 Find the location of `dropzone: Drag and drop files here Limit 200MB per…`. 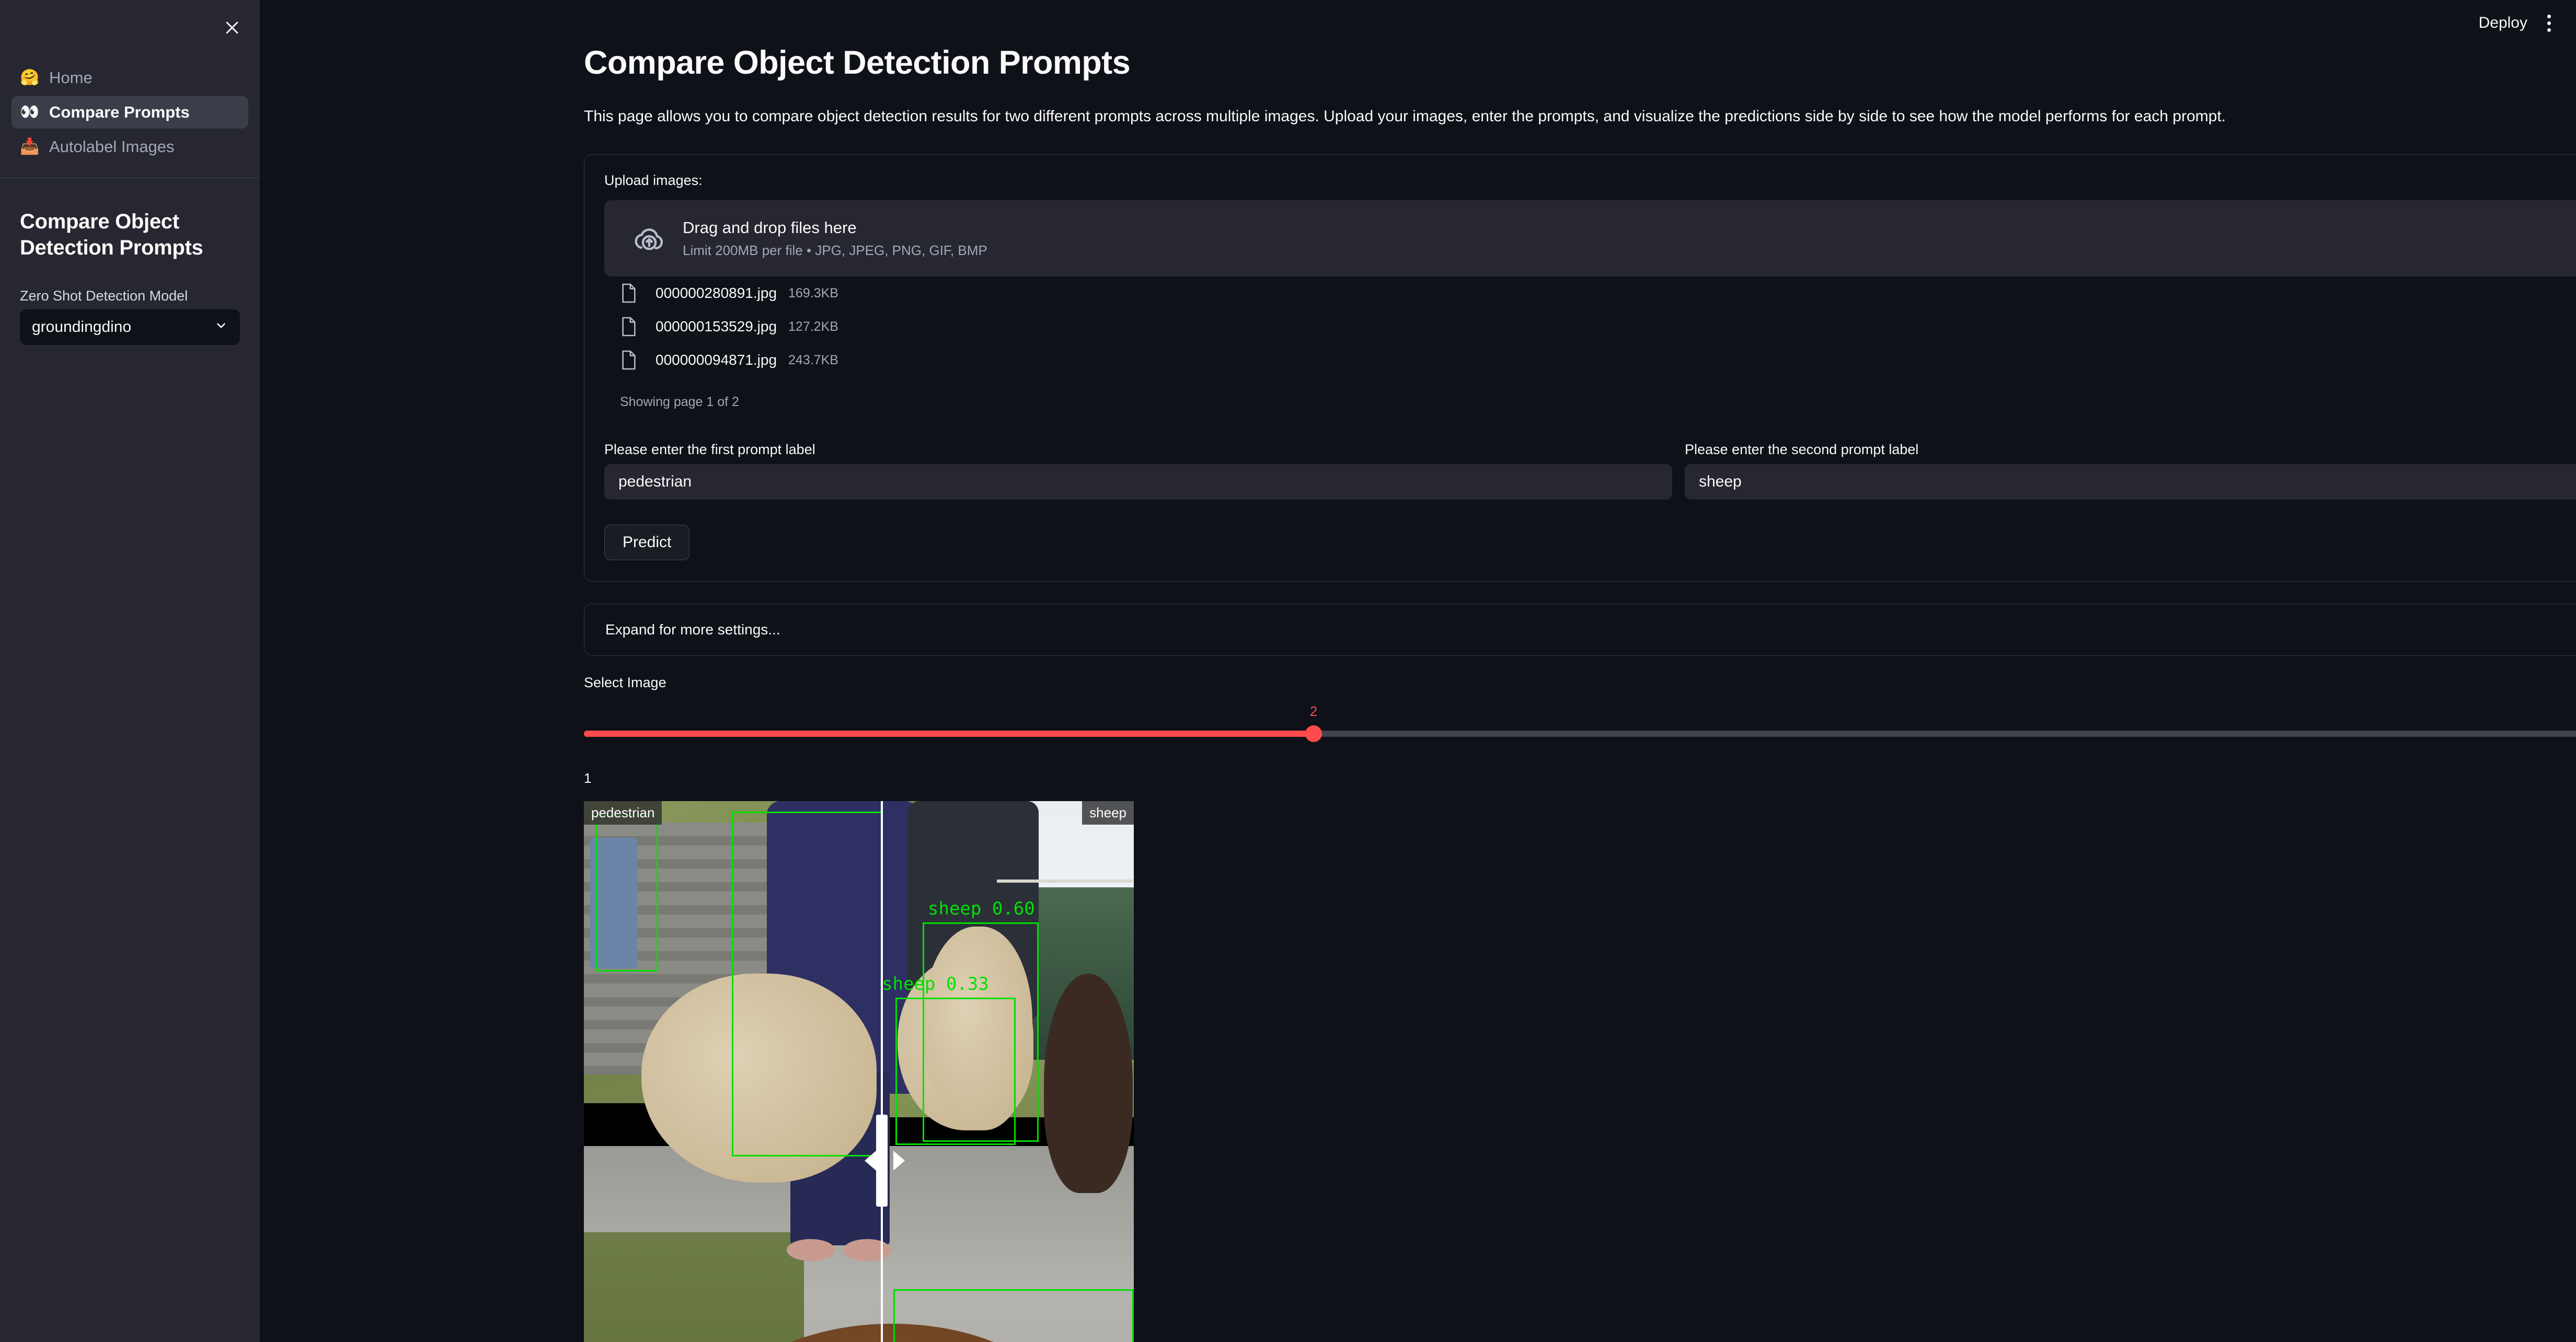

dropzone: Drag and drop files here Limit 200MB per… is located at coordinates (1590, 238).